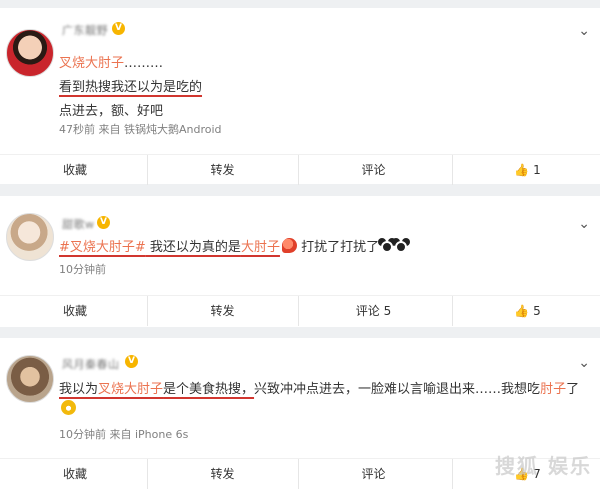  What do you see at coordinates (131, 87) in the screenshot?
I see `post-text: 看到热搜我还以为是吃的` at bounding box center [131, 87].